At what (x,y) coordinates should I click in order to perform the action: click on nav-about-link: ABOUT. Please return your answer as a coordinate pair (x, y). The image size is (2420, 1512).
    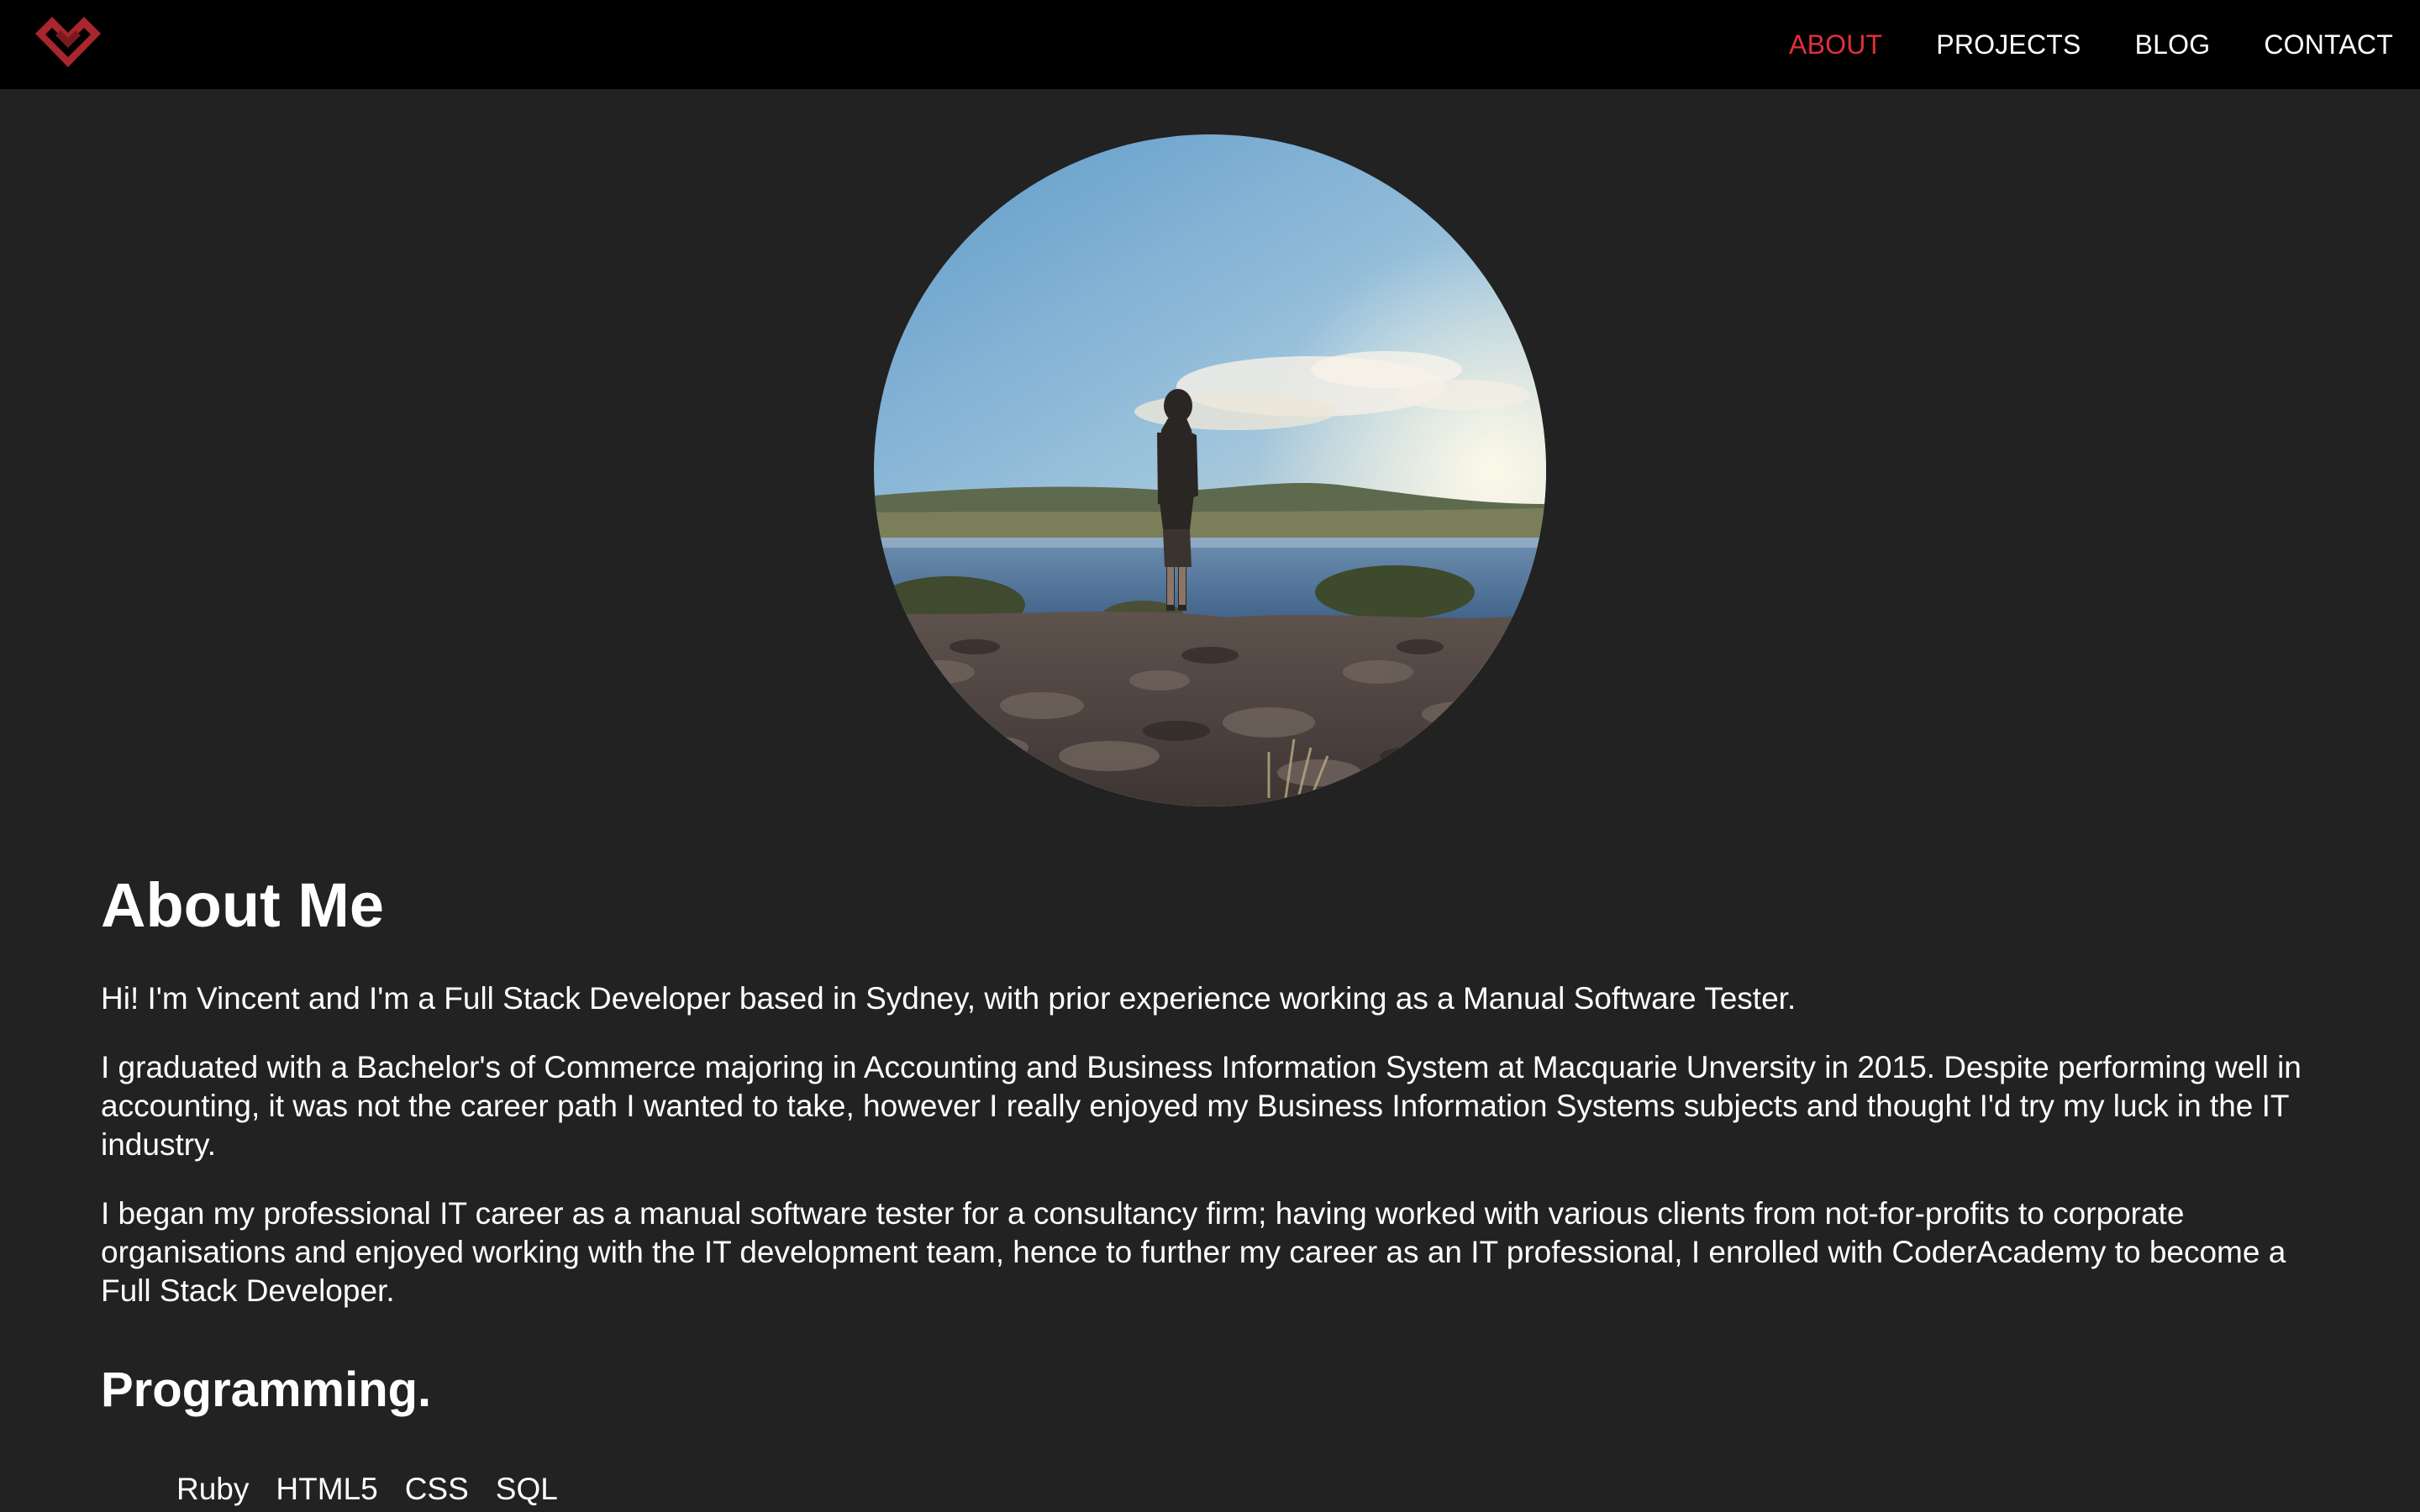
    Looking at the image, I should click on (1835, 44).